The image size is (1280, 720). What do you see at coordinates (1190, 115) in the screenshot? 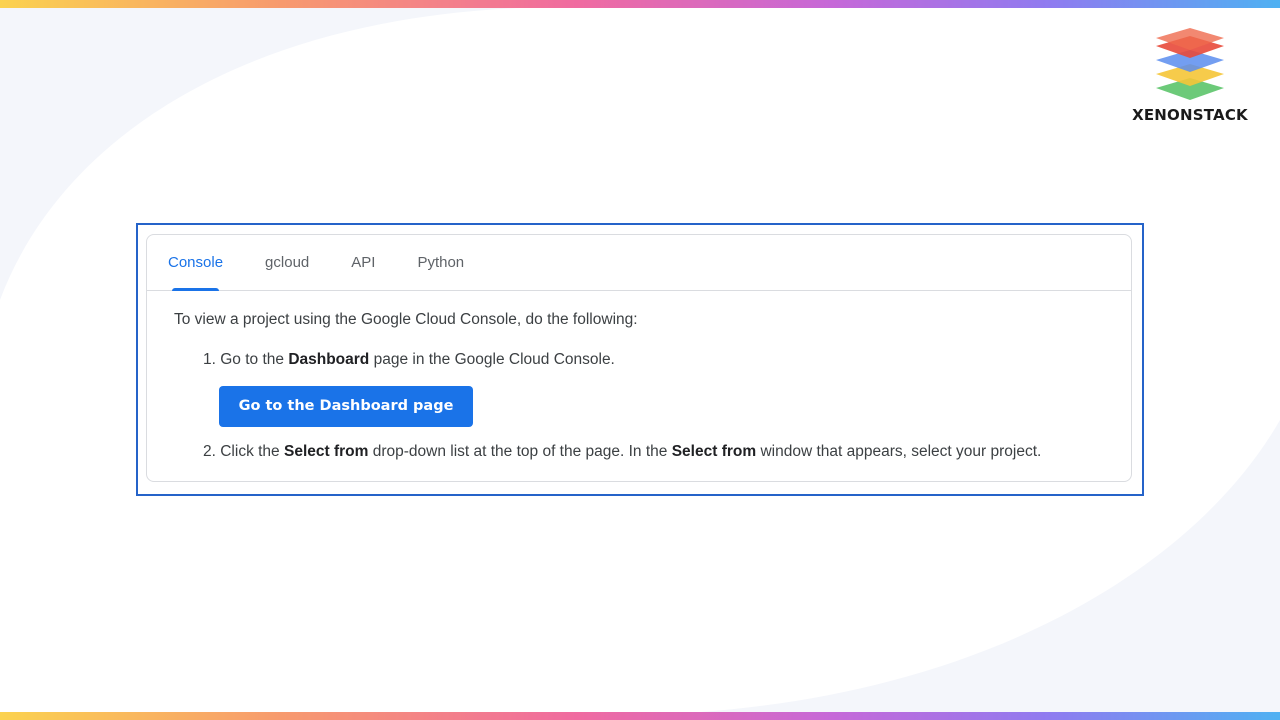
I see `brand-name: XENONSTACK` at bounding box center [1190, 115].